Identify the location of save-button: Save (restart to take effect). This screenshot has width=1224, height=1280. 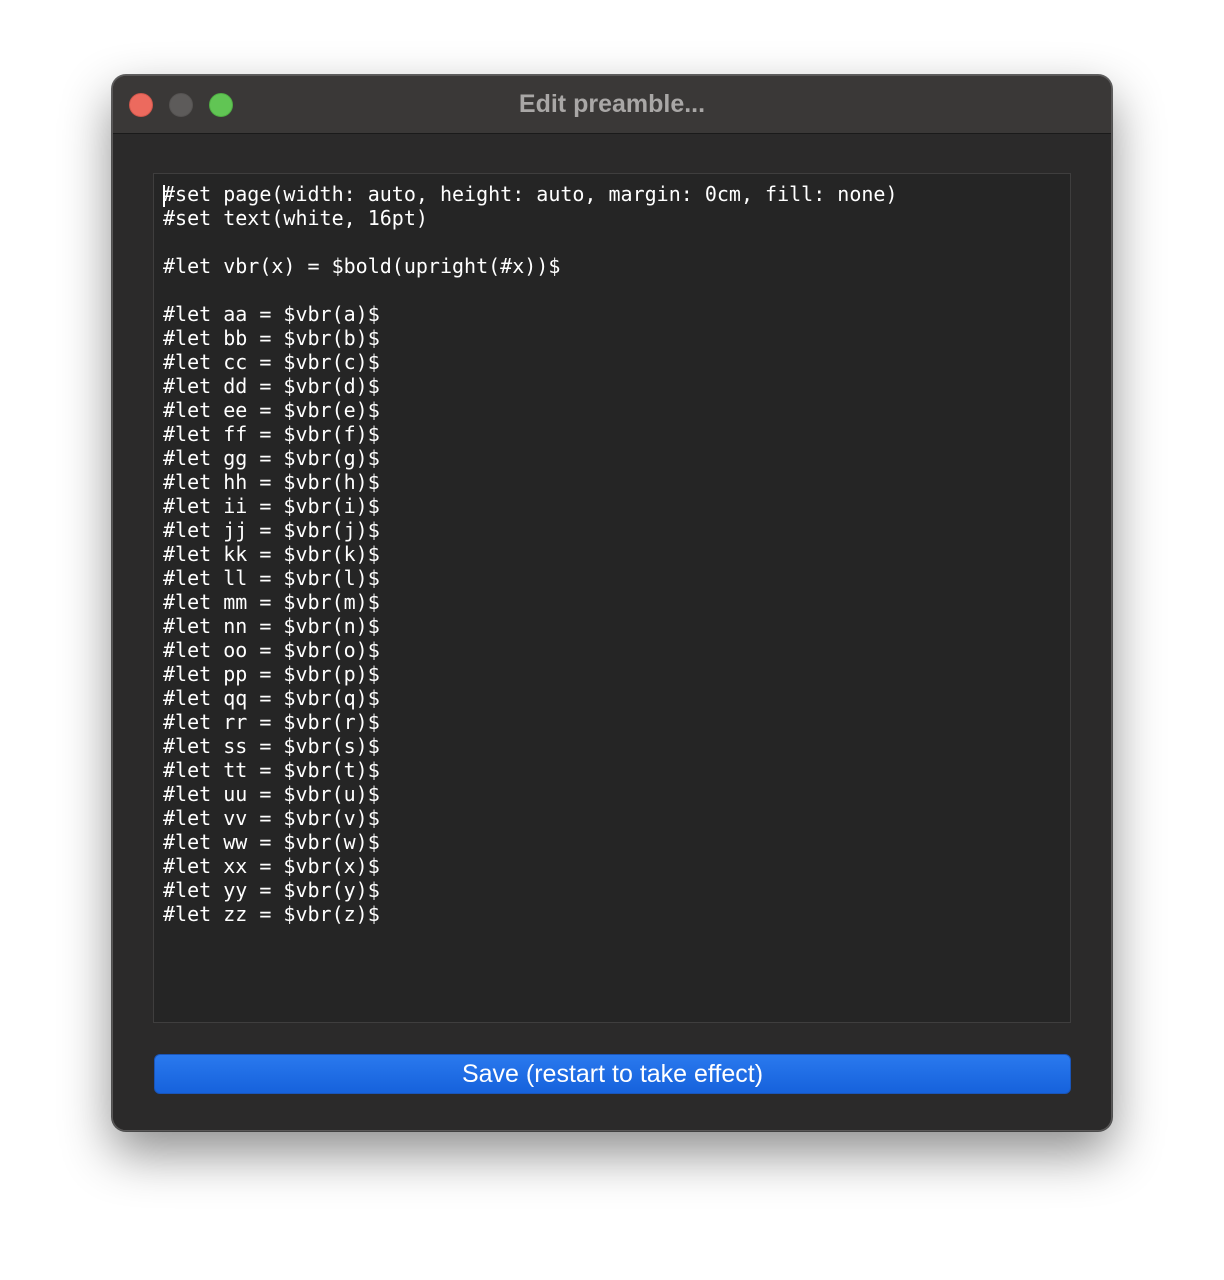
(612, 1074).